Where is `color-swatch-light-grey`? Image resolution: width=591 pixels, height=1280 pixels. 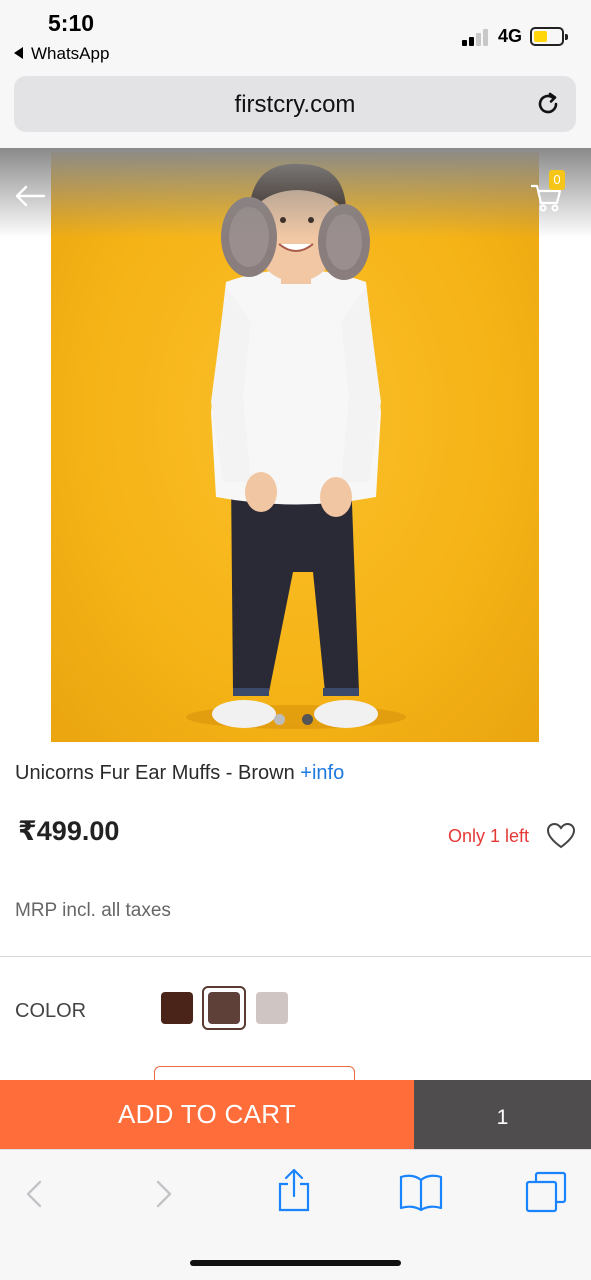 color-swatch-light-grey is located at coordinates (272, 1008).